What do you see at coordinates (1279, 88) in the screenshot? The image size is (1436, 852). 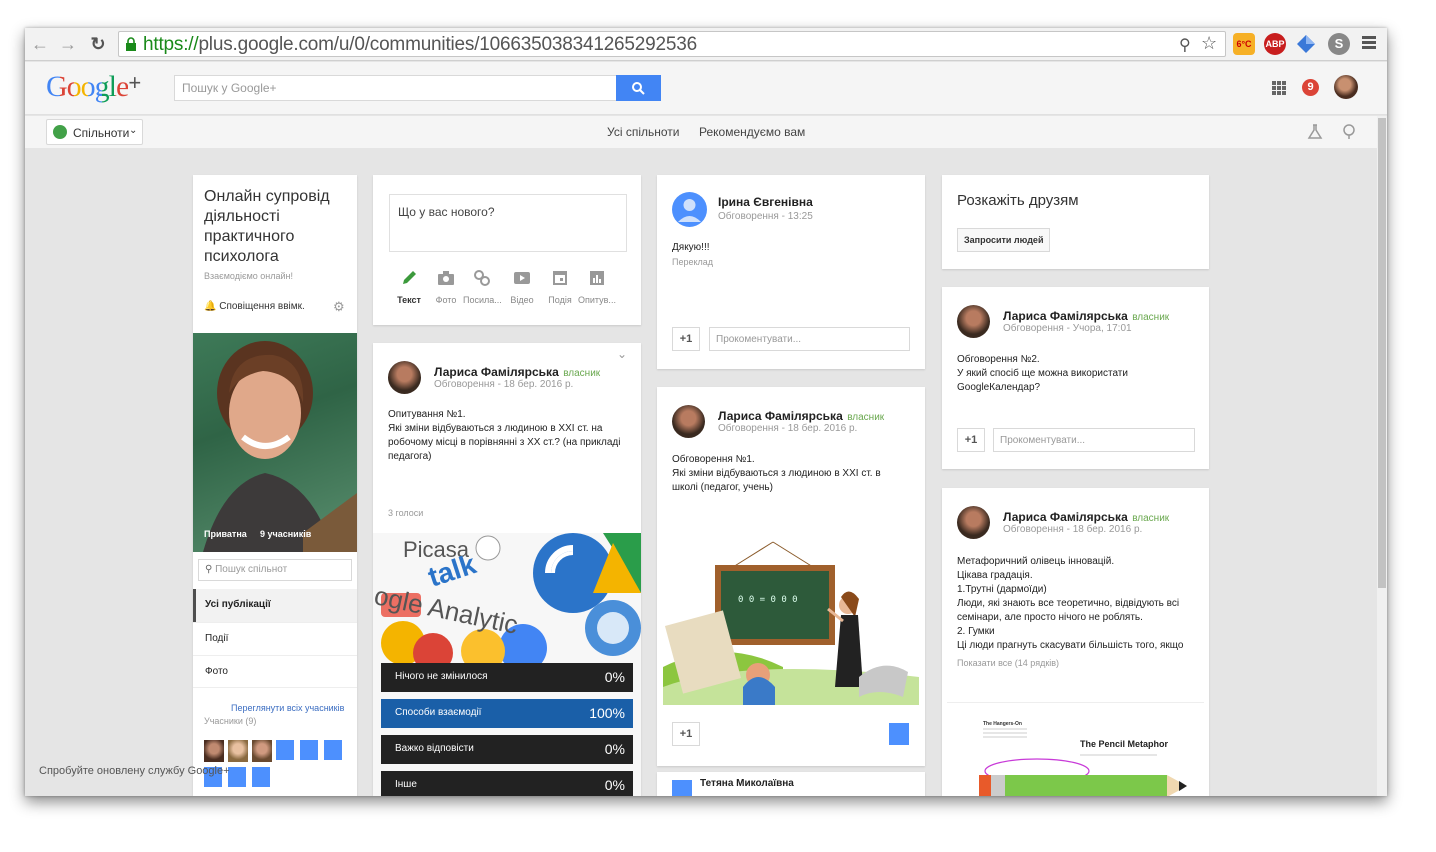 I see `apps-grid-icon` at bounding box center [1279, 88].